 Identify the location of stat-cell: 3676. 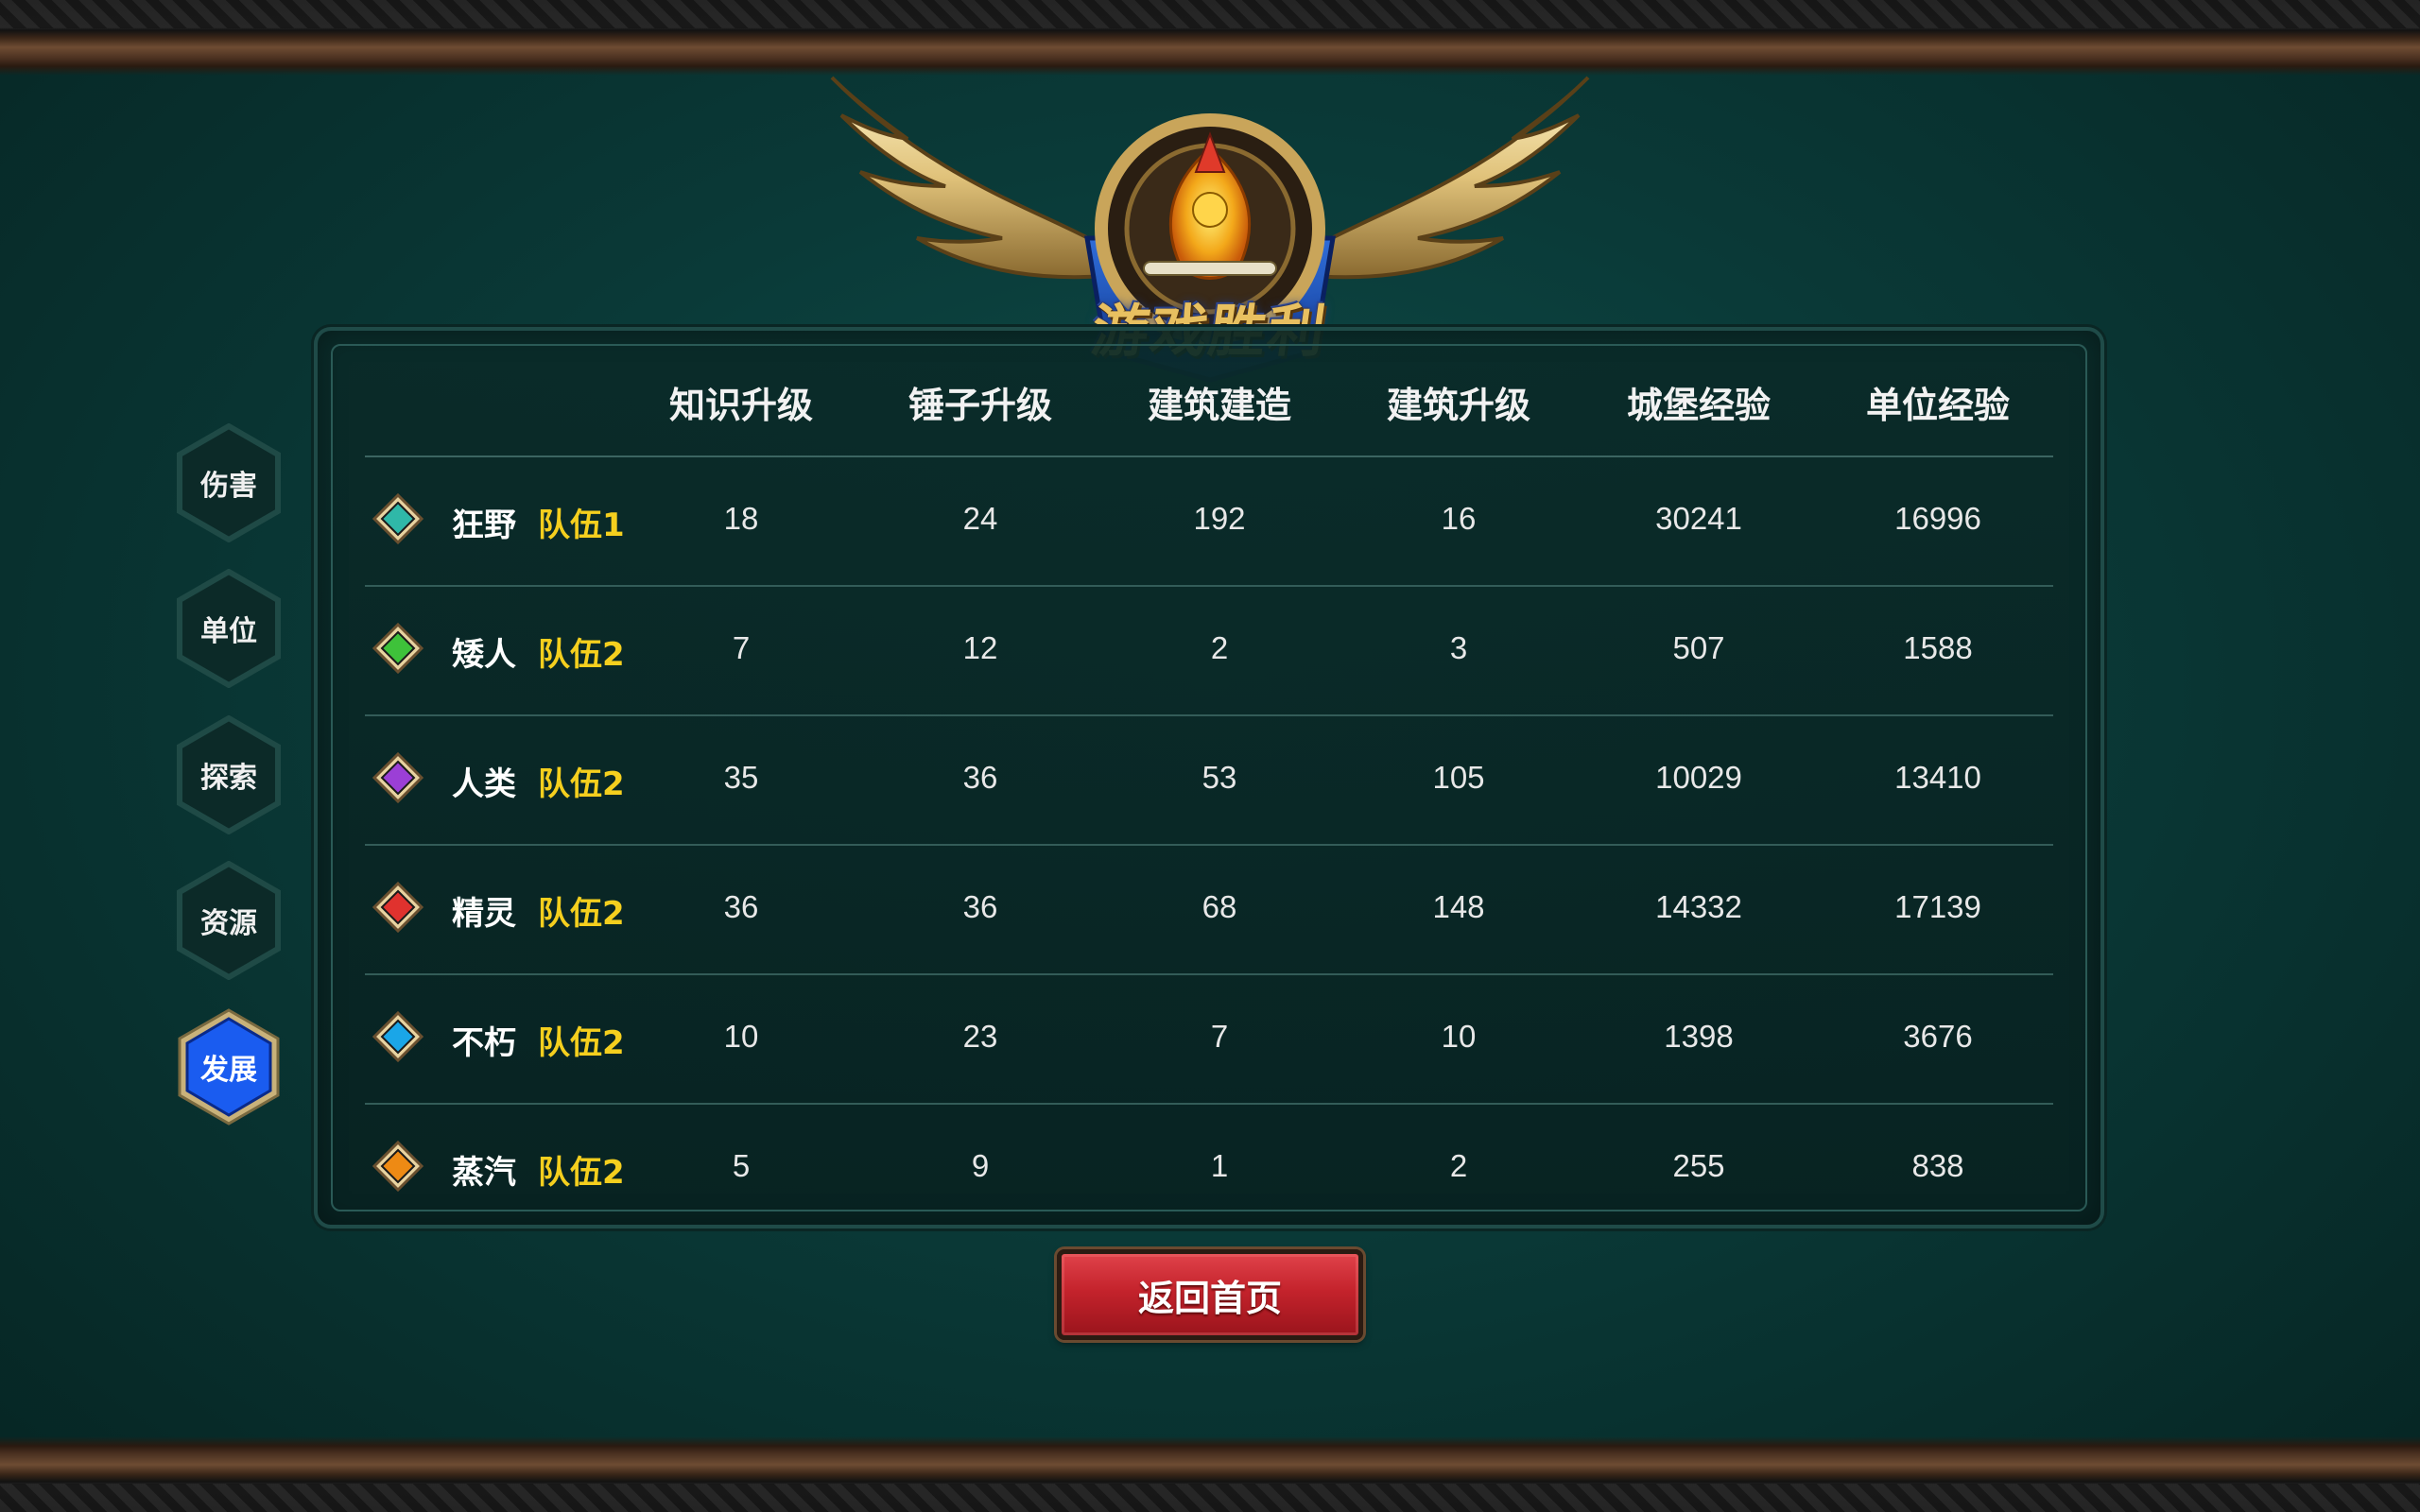
(1938, 1036).